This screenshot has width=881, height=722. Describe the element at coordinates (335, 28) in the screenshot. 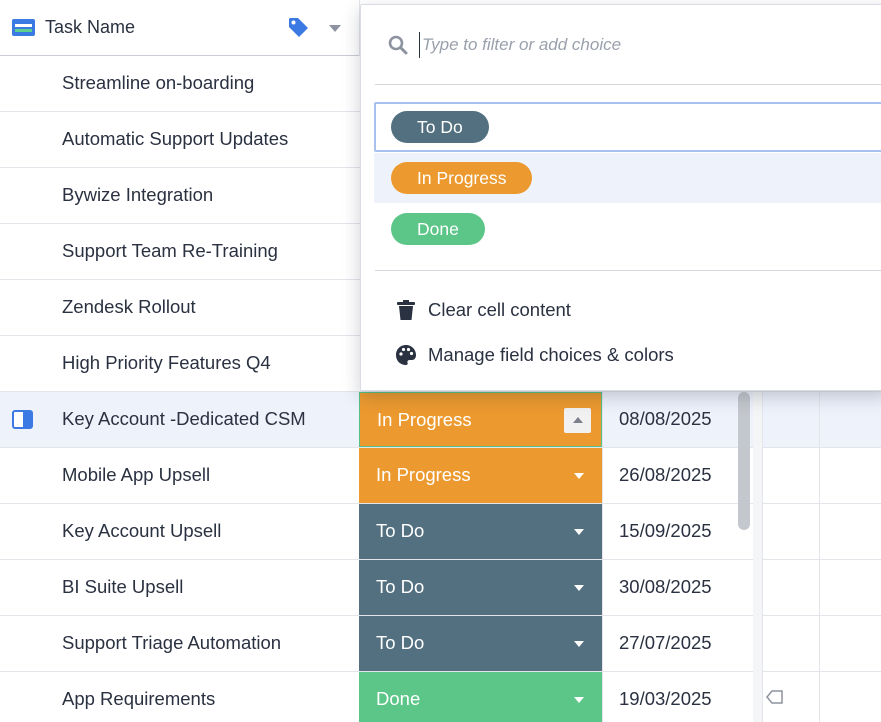

I see `column-menu-caret-icon` at that location.